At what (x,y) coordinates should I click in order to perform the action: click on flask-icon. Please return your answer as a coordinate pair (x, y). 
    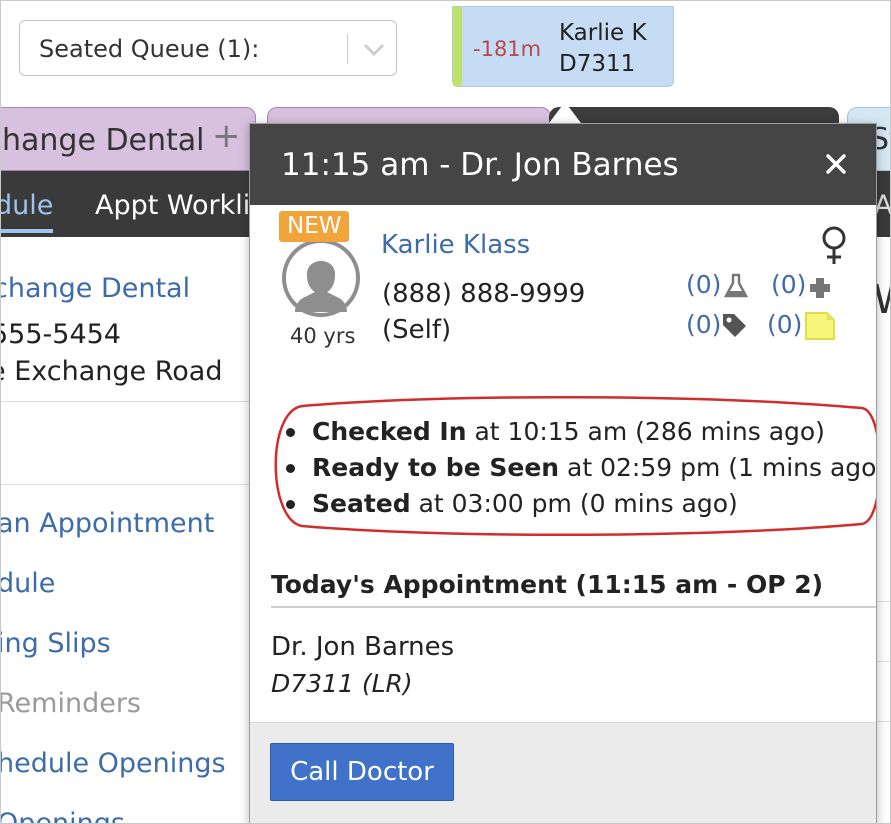
    Looking at the image, I should click on (736, 286).